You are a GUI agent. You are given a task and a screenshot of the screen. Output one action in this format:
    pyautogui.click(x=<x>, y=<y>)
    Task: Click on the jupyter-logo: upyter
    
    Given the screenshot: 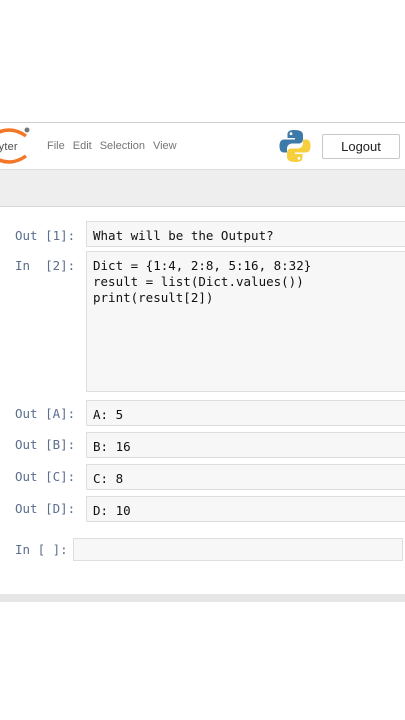 What is the action you would take?
    pyautogui.click(x=16, y=146)
    